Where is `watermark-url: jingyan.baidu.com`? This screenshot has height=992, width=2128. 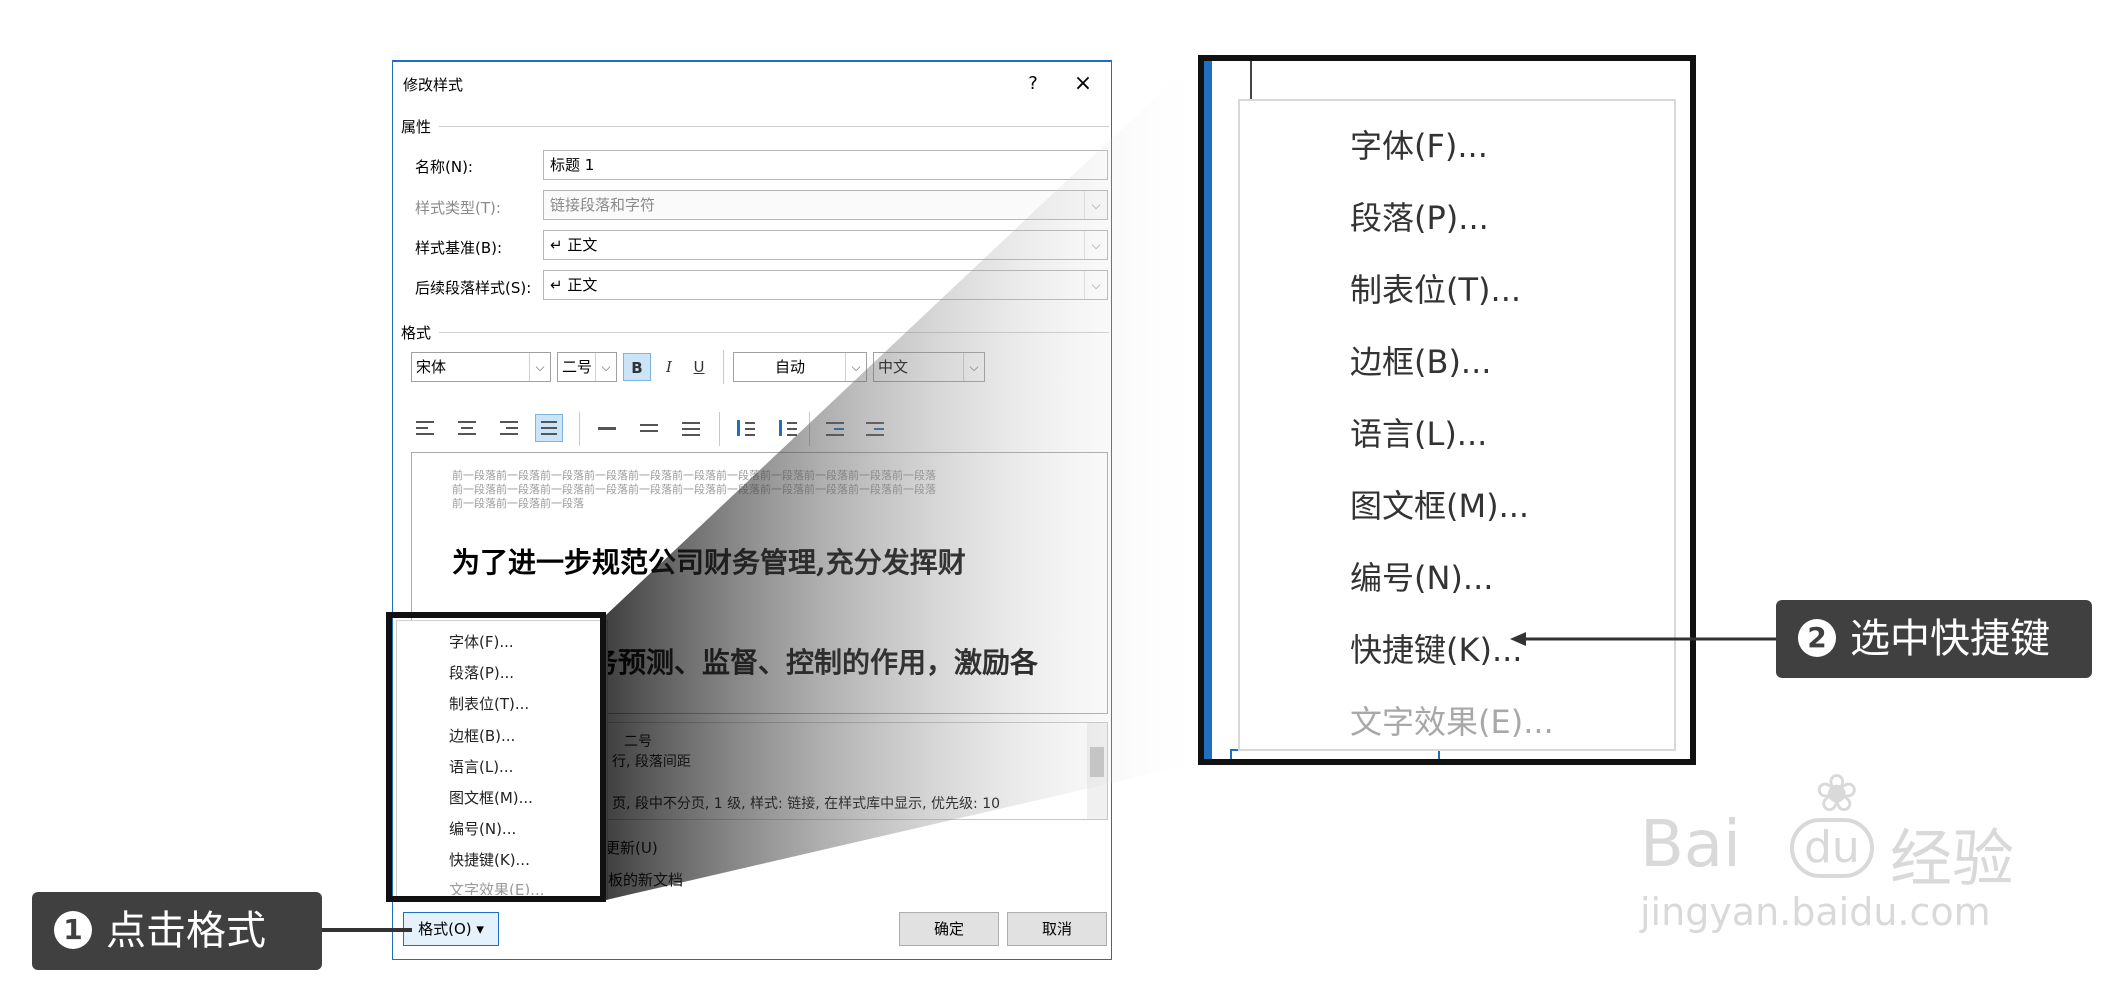 watermark-url: jingyan.baidu.com is located at coordinates (1815, 912).